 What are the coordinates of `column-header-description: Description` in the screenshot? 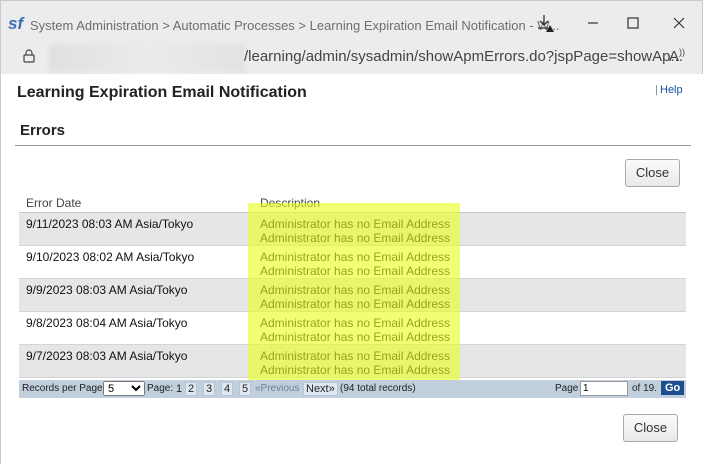 It's located at (468, 203).